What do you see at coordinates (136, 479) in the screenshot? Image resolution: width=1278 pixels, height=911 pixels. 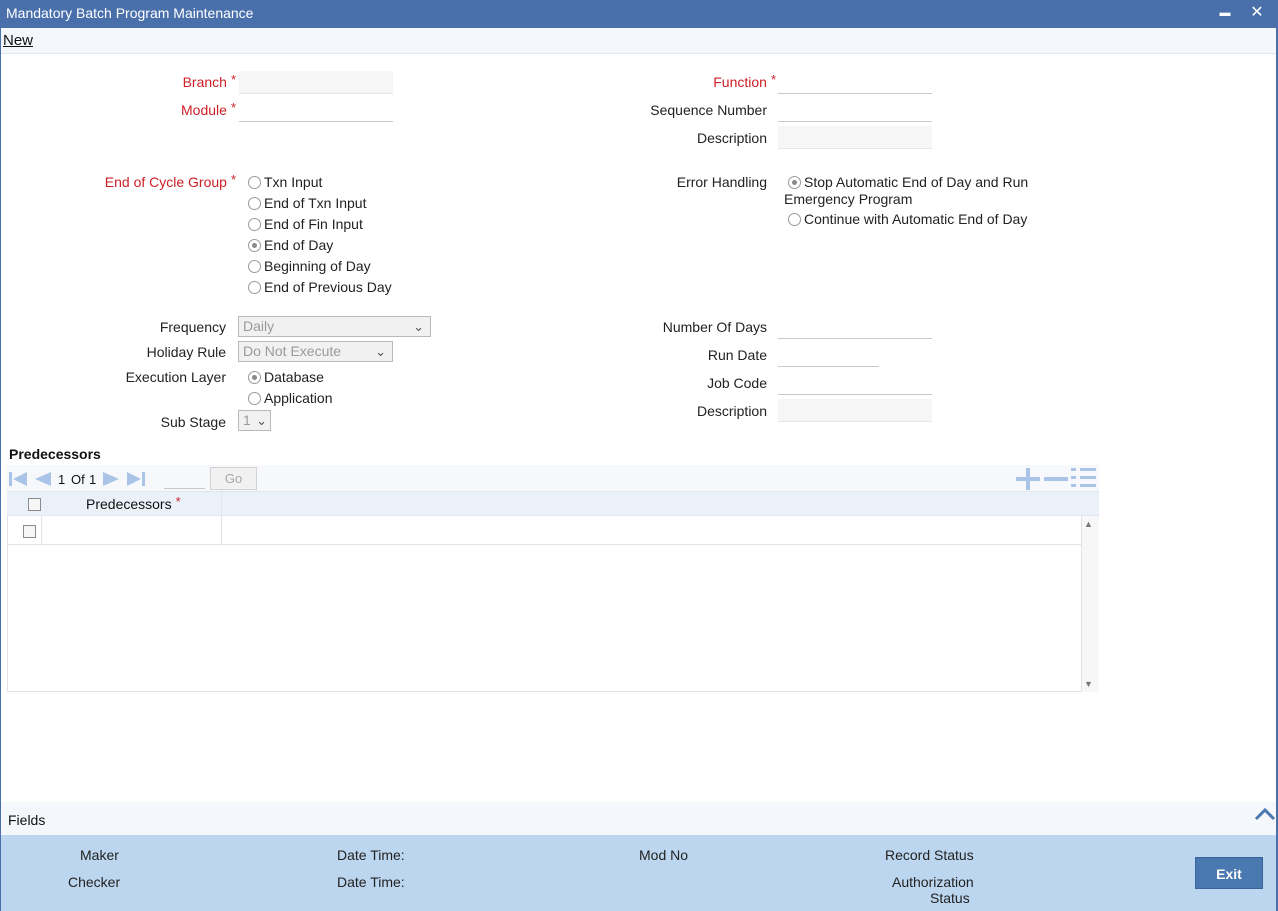 I see `last-page-icon` at bounding box center [136, 479].